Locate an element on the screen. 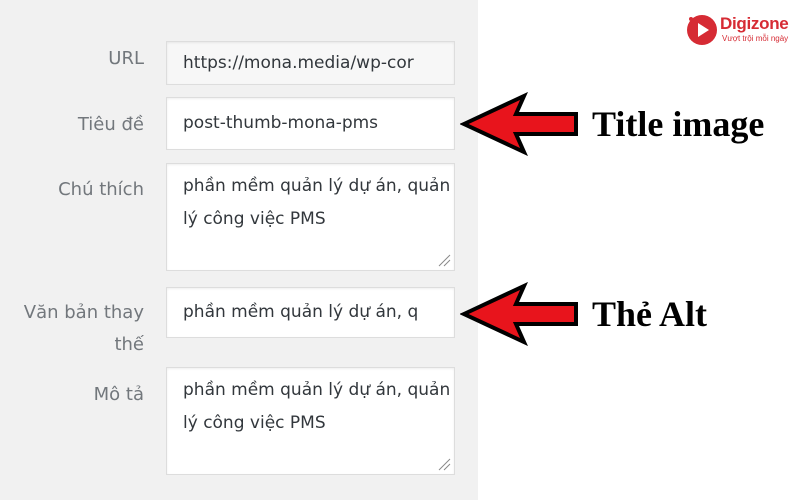 This screenshot has height=500, width=800. digizone-logo: Digizone Vượt trội mỗi ngày is located at coordinates (741, 30).